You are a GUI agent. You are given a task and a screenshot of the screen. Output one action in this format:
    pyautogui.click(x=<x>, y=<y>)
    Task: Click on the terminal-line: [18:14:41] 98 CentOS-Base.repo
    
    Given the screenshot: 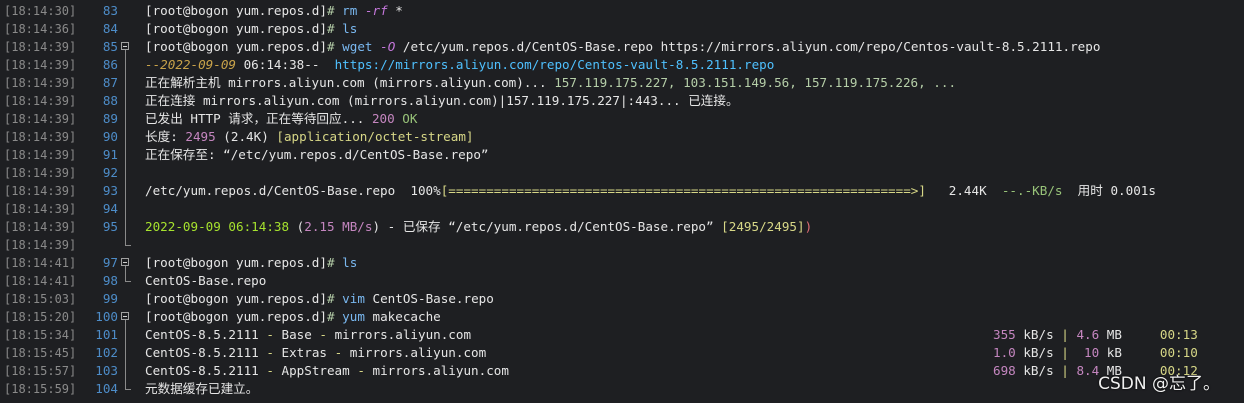 What is the action you would take?
    pyautogui.click(x=622, y=281)
    